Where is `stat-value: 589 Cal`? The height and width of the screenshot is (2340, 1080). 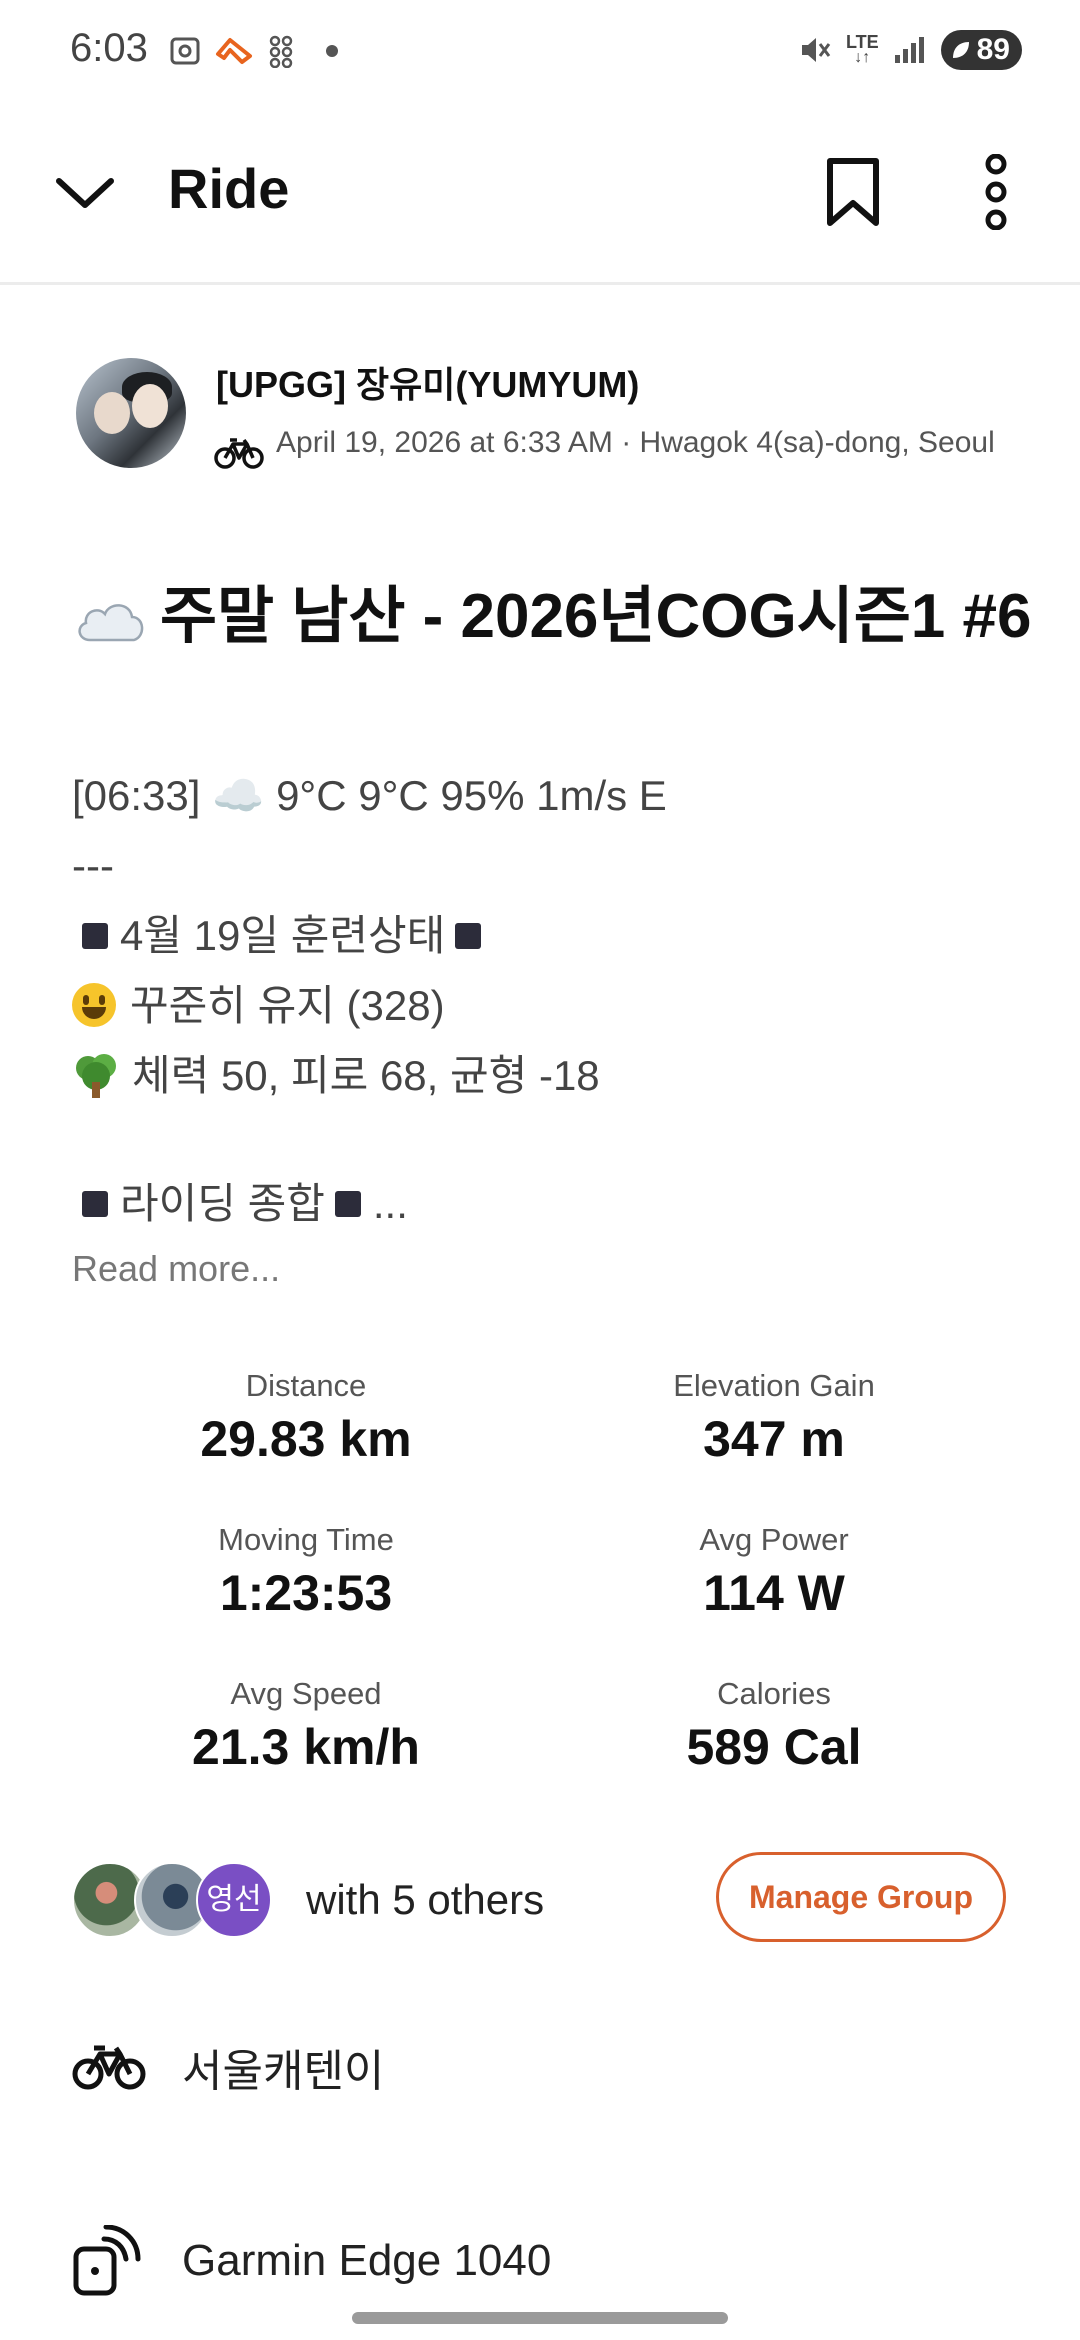
stat-value: 589 Cal is located at coordinates (774, 1747).